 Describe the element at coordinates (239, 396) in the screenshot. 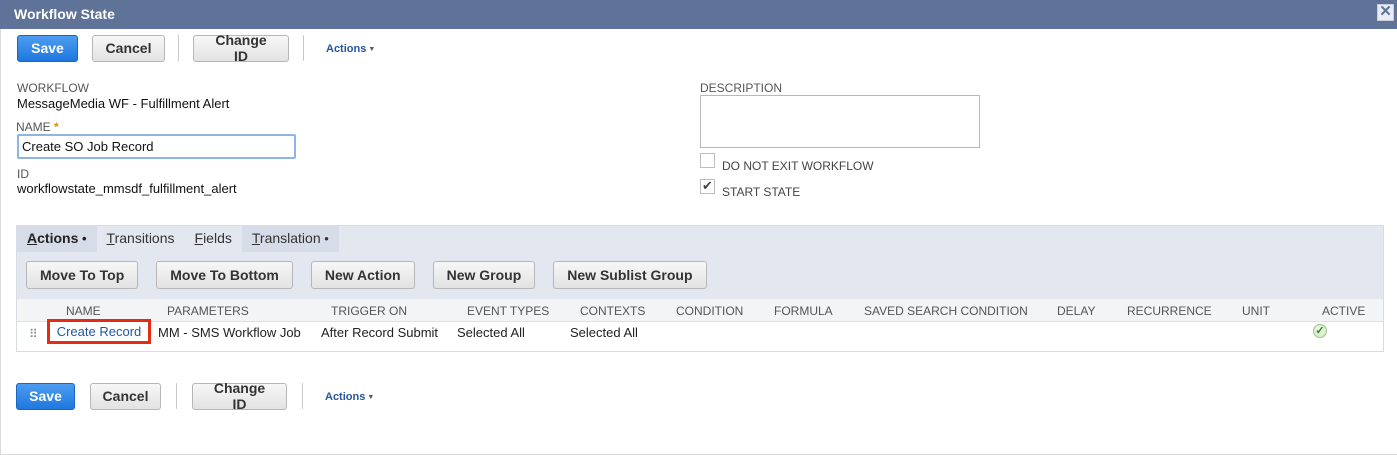

I see `change-id-button-bottom: Change ID` at that location.